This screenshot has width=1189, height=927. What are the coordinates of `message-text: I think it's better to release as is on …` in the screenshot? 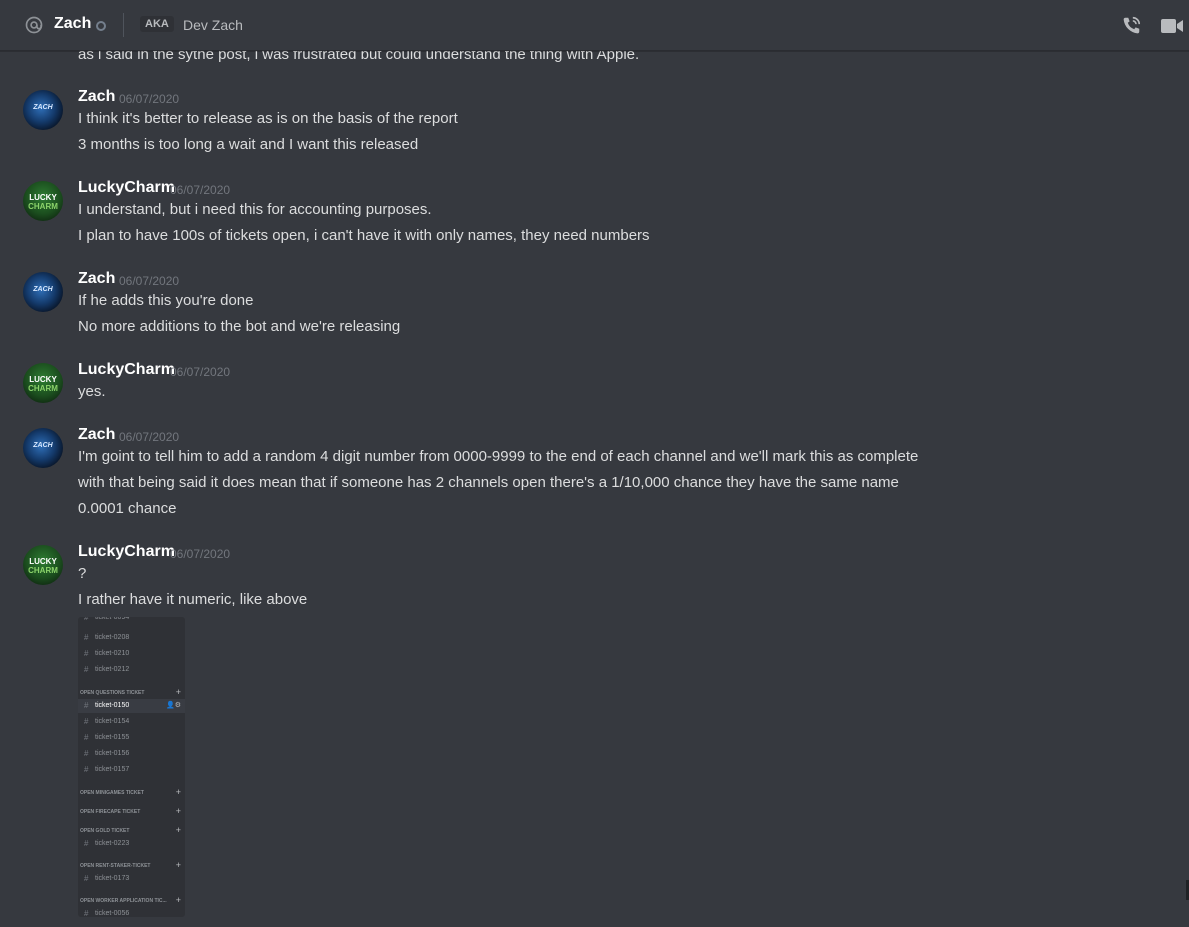 It's located at (268, 118).